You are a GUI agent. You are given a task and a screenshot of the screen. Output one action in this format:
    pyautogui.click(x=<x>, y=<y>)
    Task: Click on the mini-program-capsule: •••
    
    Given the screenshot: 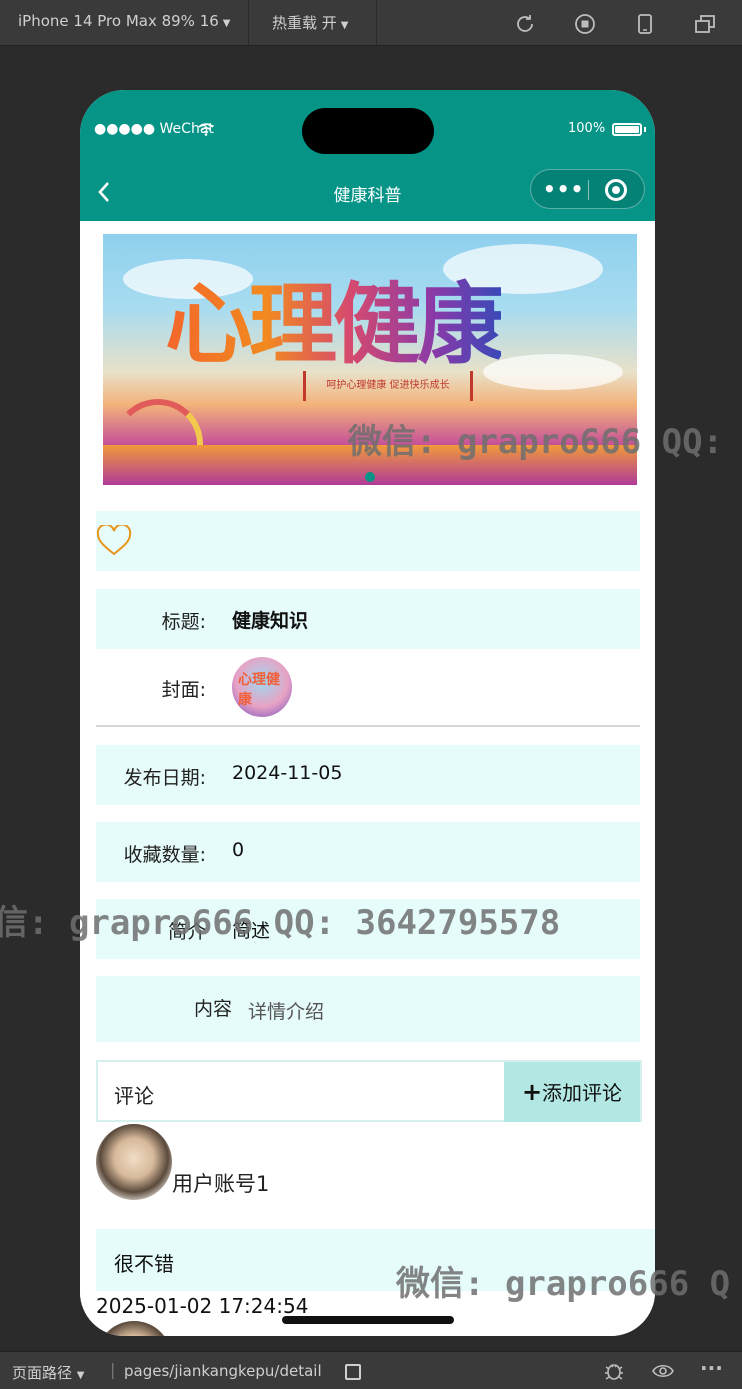 What is the action you would take?
    pyautogui.click(x=587, y=189)
    